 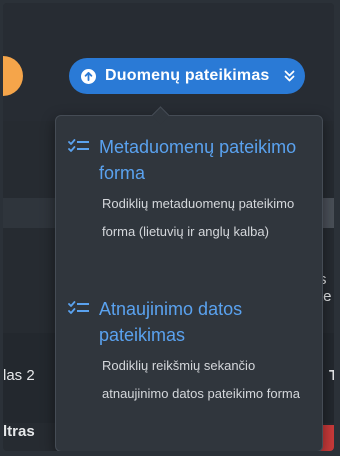 What do you see at coordinates (19, 431) in the screenshot?
I see `row-label: ltras` at bounding box center [19, 431].